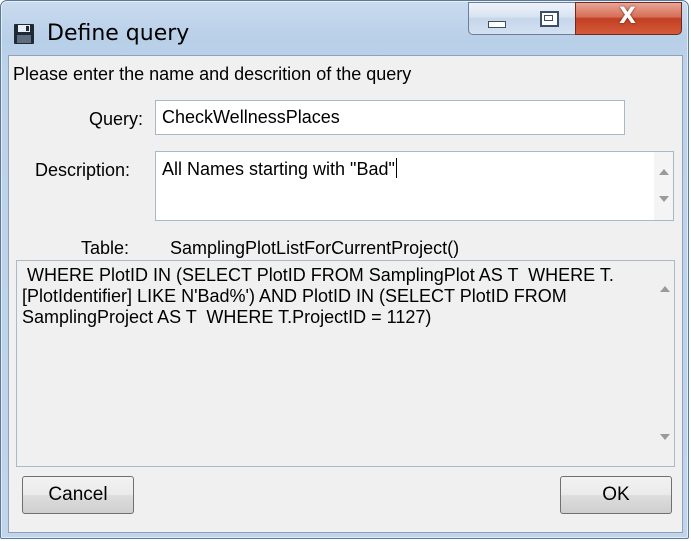  I want to click on minimize-icon, so click(497, 24).